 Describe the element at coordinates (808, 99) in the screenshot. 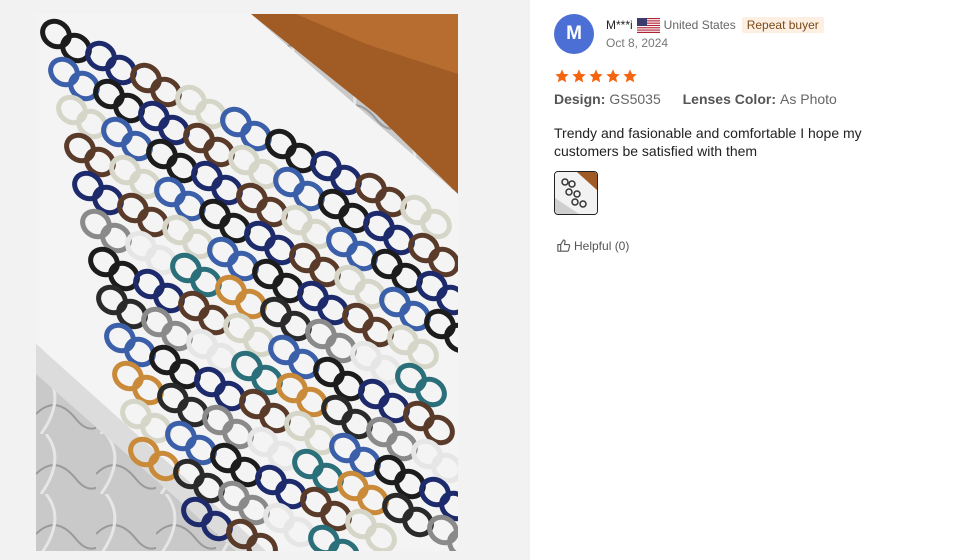

I see `attr-lens-color-value: As Photo` at that location.